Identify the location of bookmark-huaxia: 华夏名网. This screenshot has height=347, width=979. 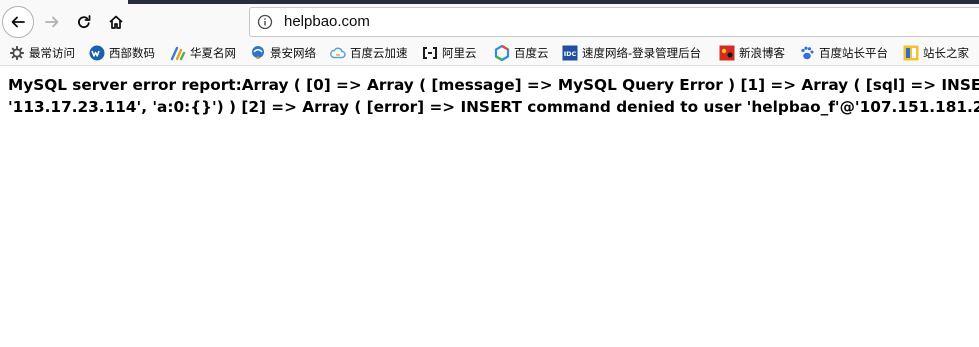
(203, 53).